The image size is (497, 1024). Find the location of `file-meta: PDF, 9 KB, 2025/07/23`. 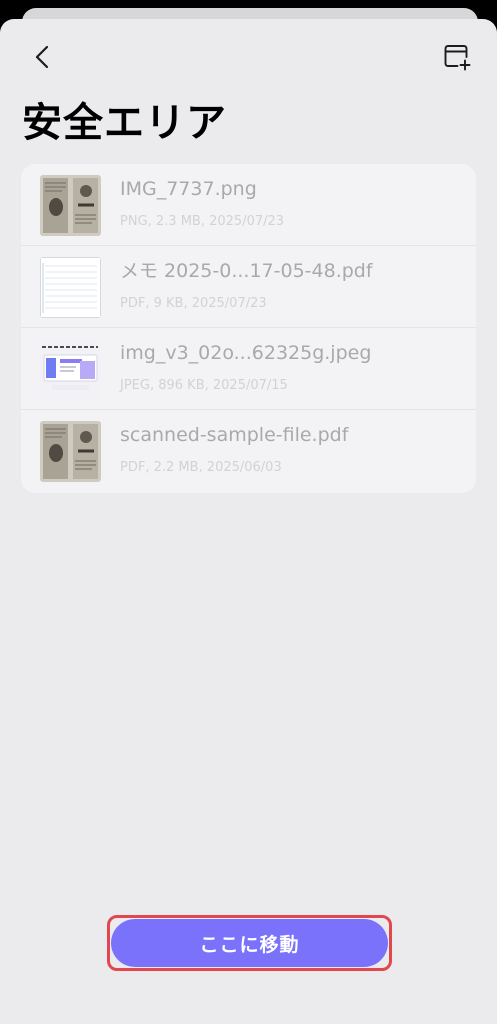

file-meta: PDF, 9 KB, 2025/07/23 is located at coordinates (193, 303).